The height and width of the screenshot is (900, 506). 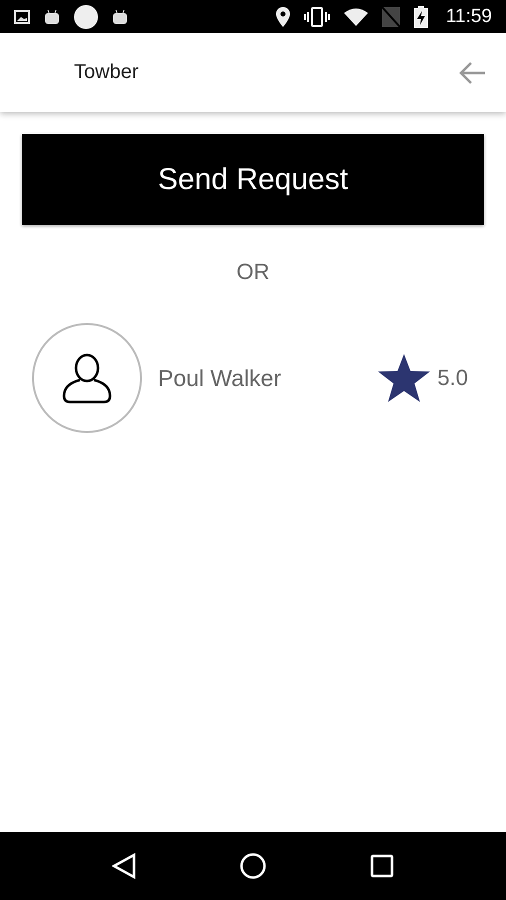 What do you see at coordinates (421, 17) in the screenshot?
I see `battery-charging-icon` at bounding box center [421, 17].